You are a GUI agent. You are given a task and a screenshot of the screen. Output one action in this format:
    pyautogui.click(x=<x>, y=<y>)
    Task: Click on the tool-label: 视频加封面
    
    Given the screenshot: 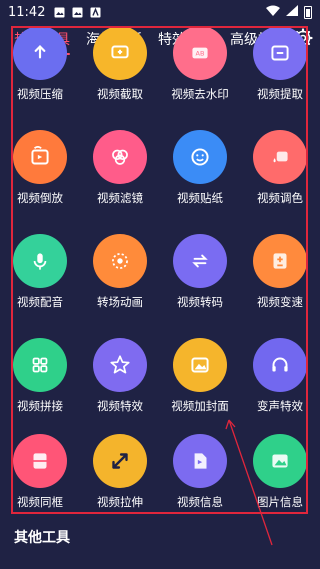 What is the action you would take?
    pyautogui.click(x=200, y=406)
    